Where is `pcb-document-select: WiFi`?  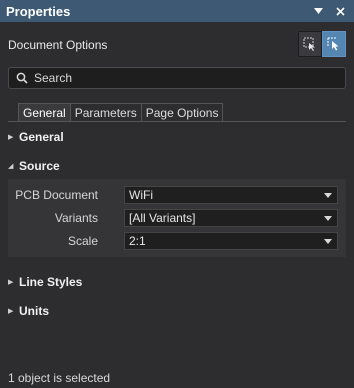 pcb-document-select: WiFi is located at coordinates (231, 195).